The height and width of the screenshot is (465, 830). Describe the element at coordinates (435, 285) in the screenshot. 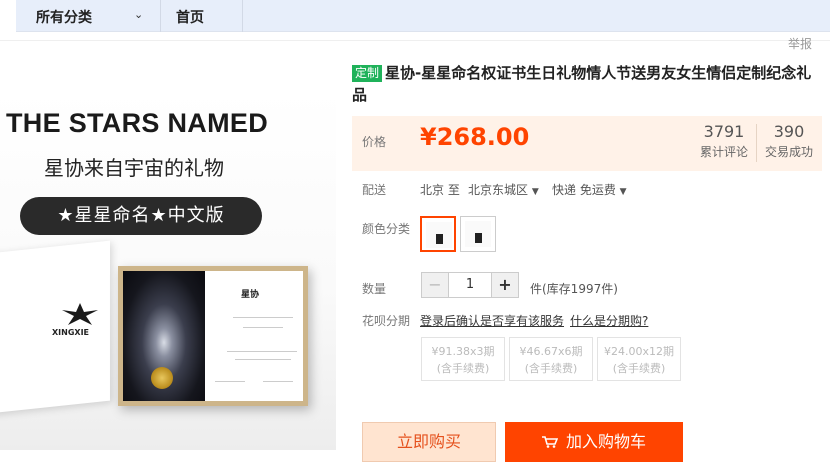

I see `decrement-button: −` at that location.